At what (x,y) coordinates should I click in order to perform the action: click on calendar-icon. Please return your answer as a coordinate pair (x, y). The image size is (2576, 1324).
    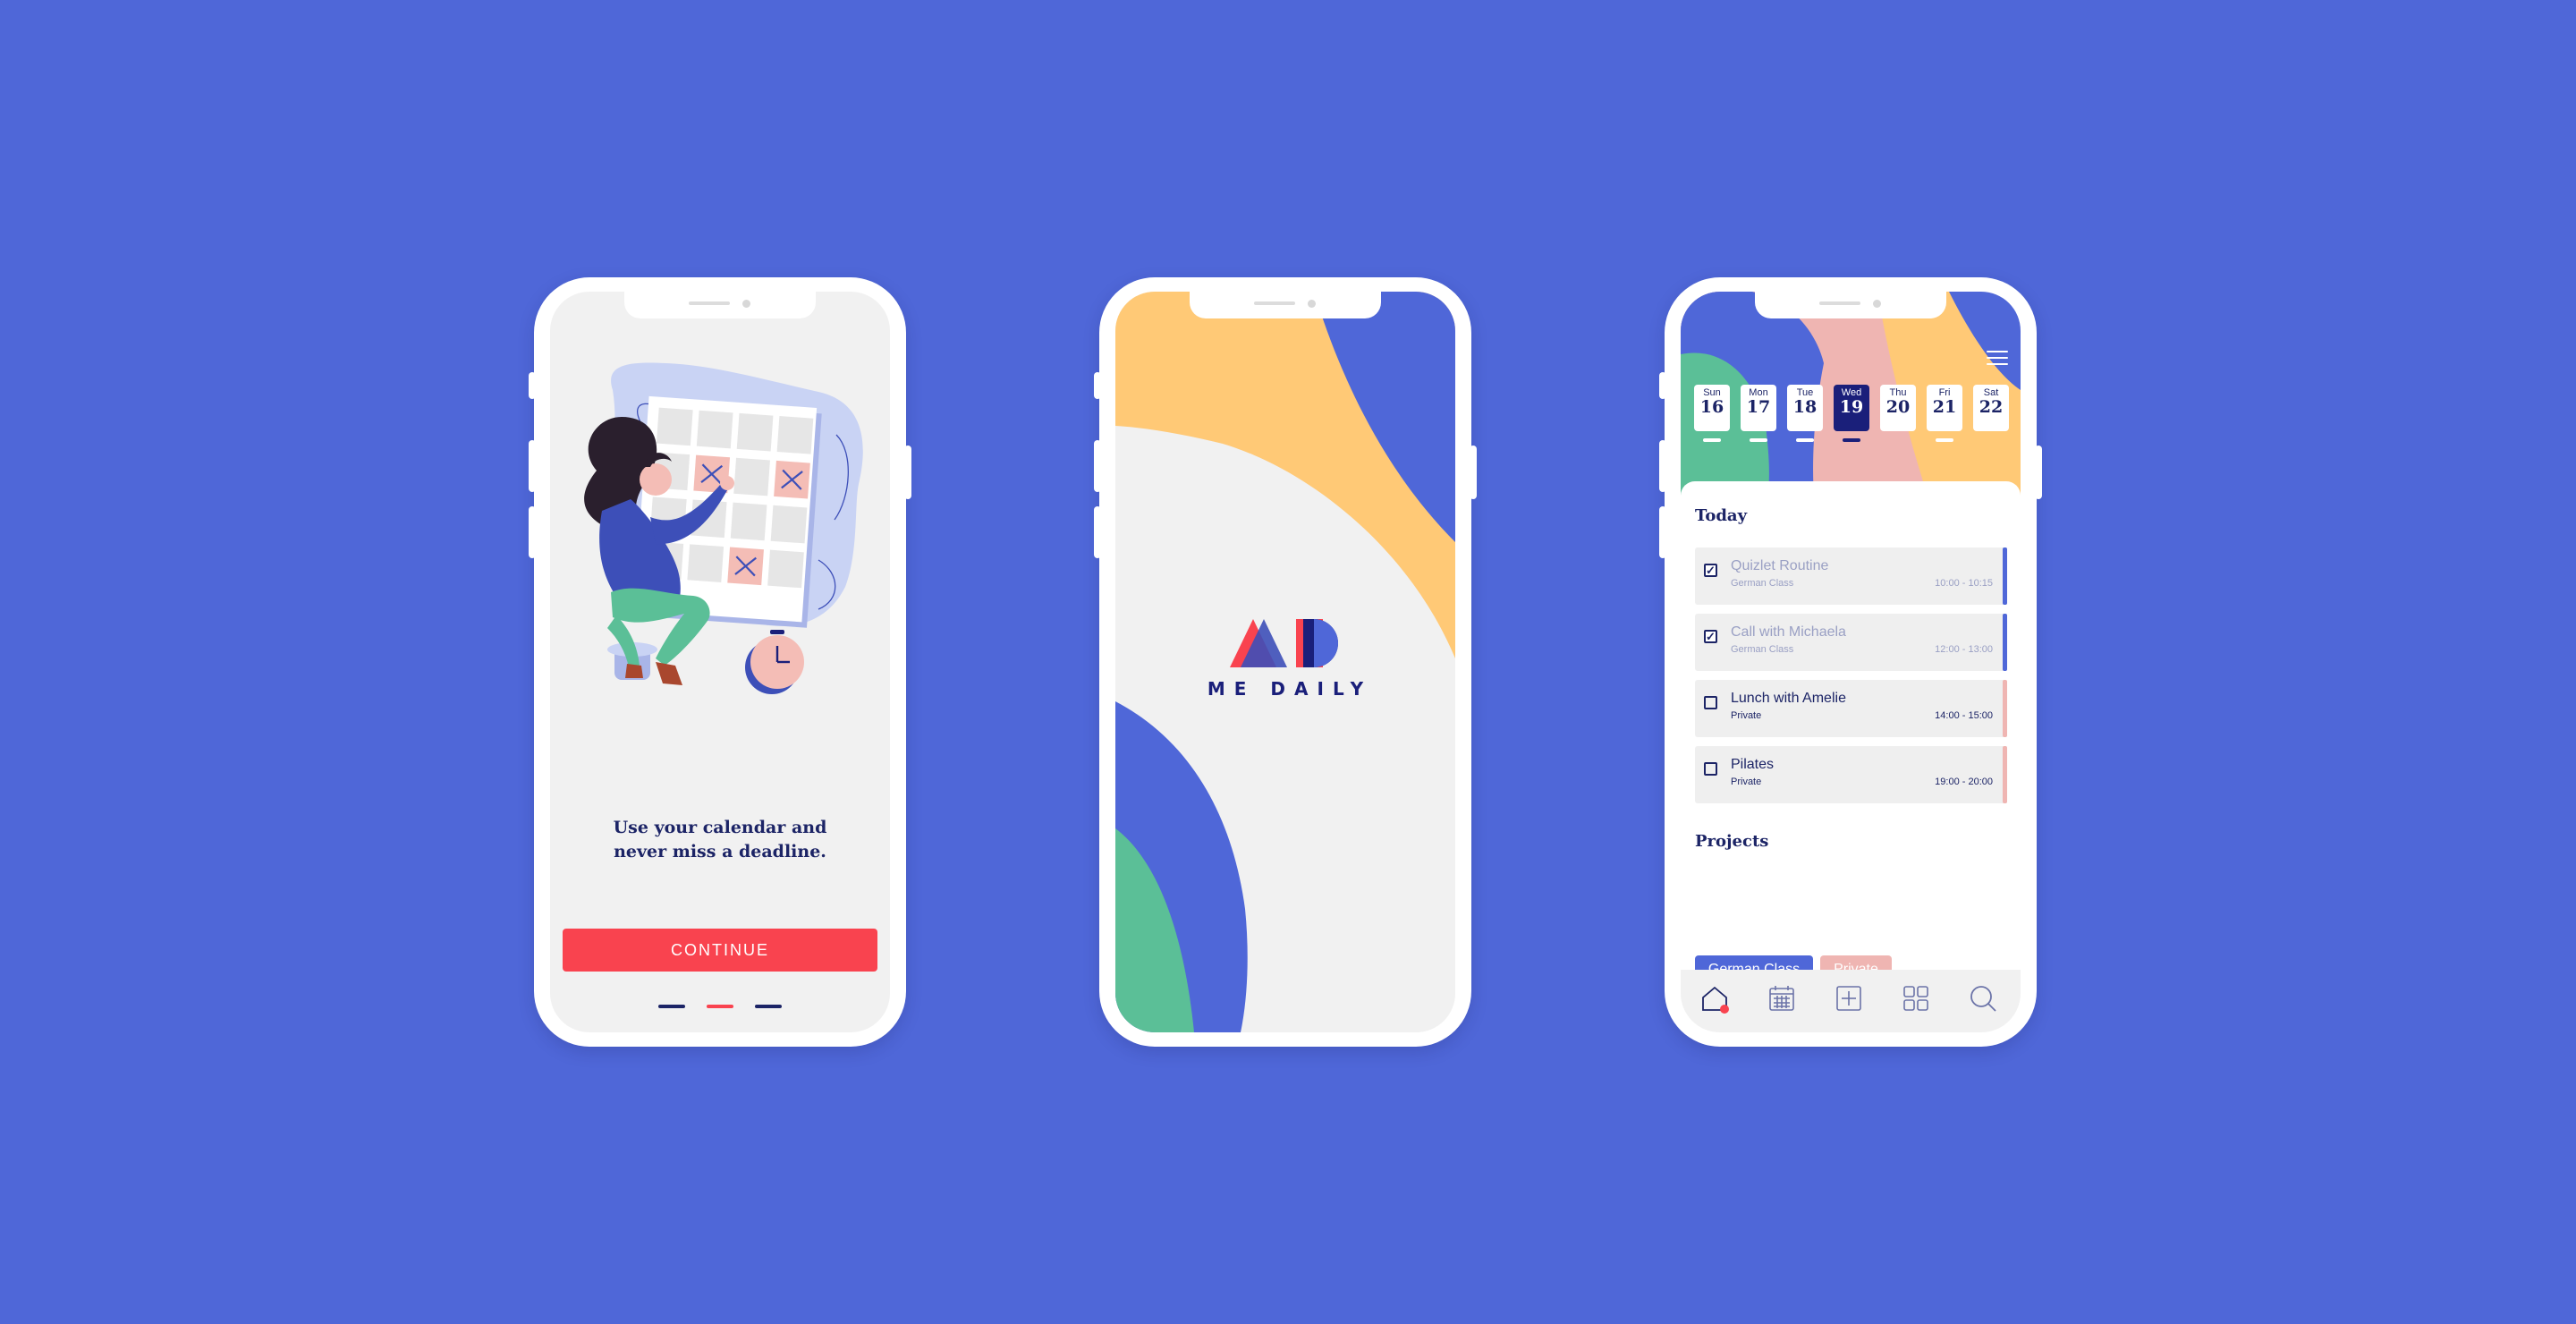
    Looking at the image, I should click on (1782, 998).